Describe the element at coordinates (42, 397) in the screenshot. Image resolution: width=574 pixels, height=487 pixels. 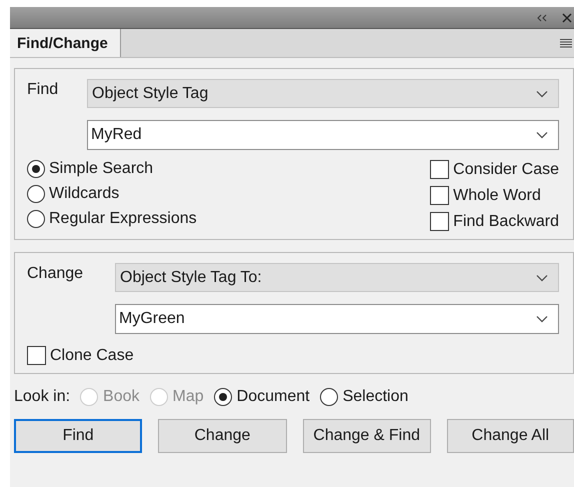
I see `look-in-label: Look in:` at that location.